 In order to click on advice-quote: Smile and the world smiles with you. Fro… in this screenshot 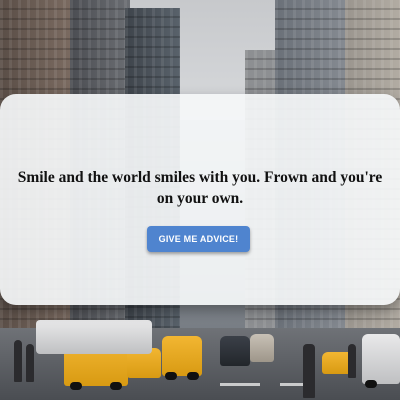, I will do `click(200, 188)`.